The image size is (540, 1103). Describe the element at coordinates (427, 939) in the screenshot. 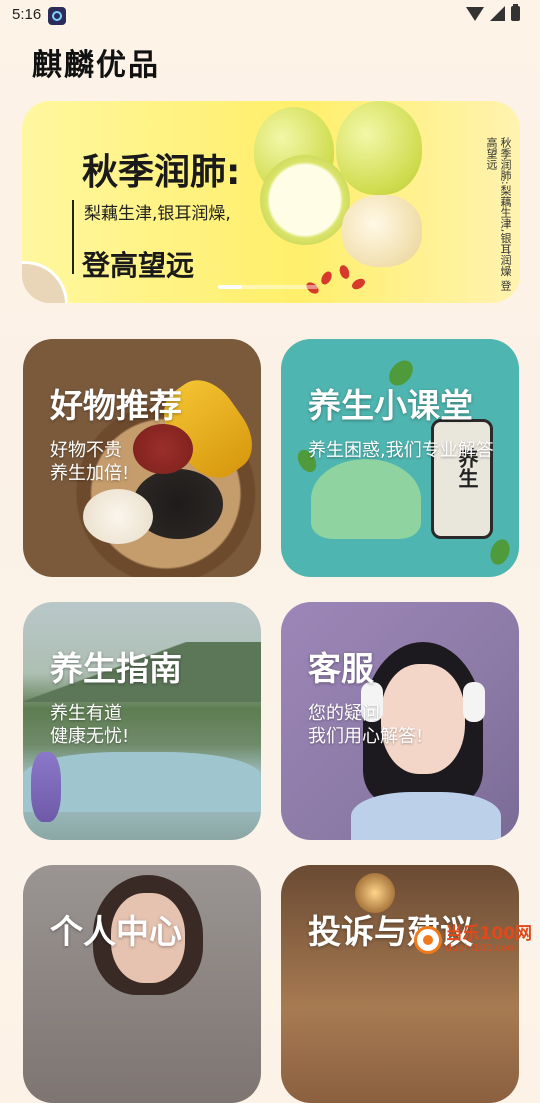

I see `watermark-logo-icon` at that location.